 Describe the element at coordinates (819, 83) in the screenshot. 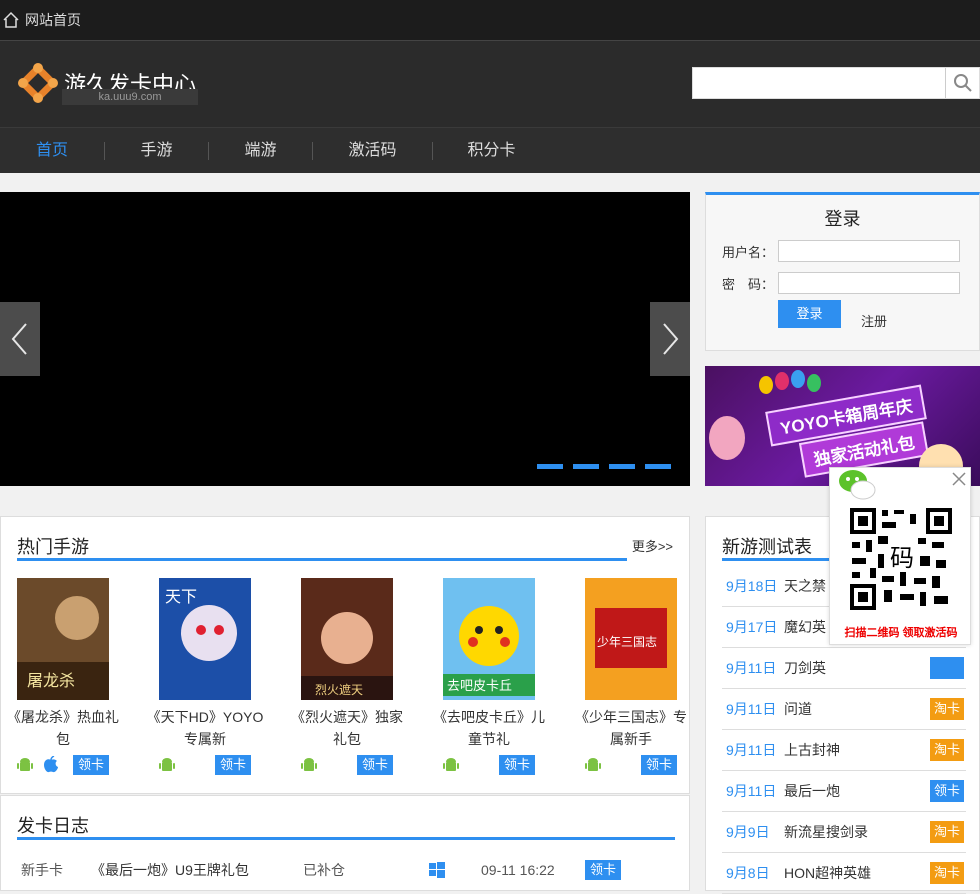

I see `search-input` at that location.